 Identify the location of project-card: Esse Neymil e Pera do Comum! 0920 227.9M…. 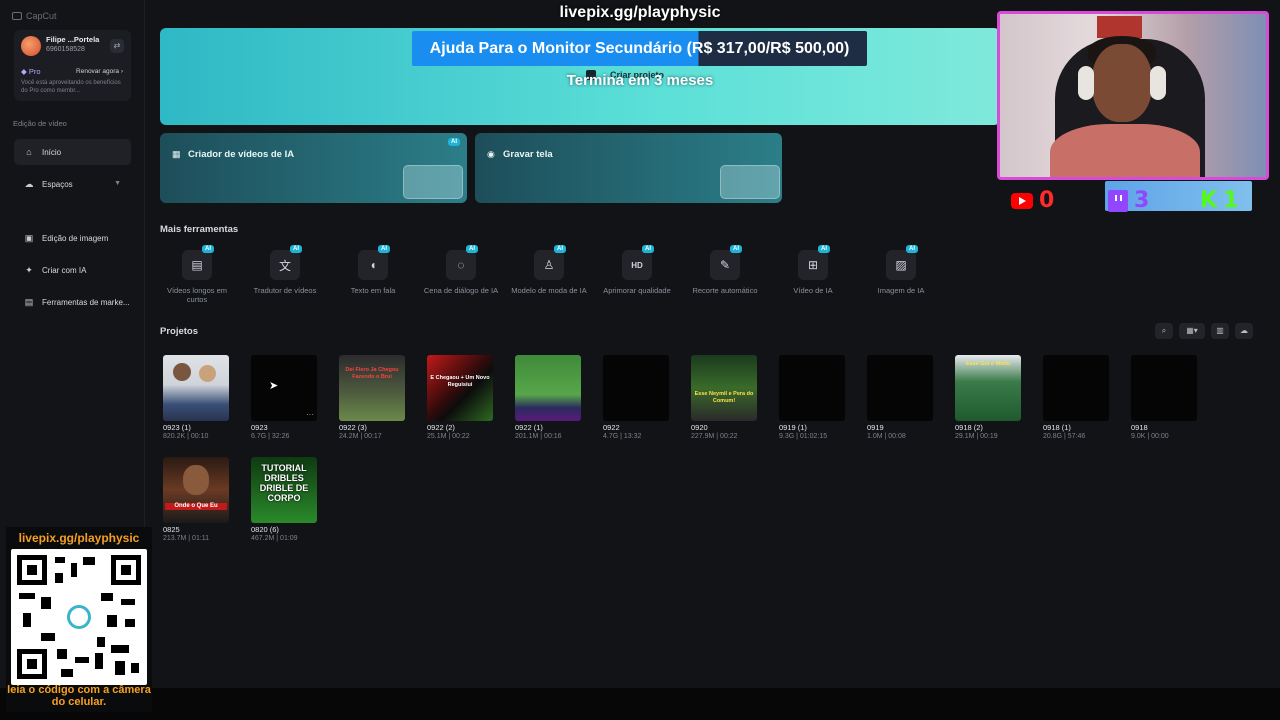
(724, 397).